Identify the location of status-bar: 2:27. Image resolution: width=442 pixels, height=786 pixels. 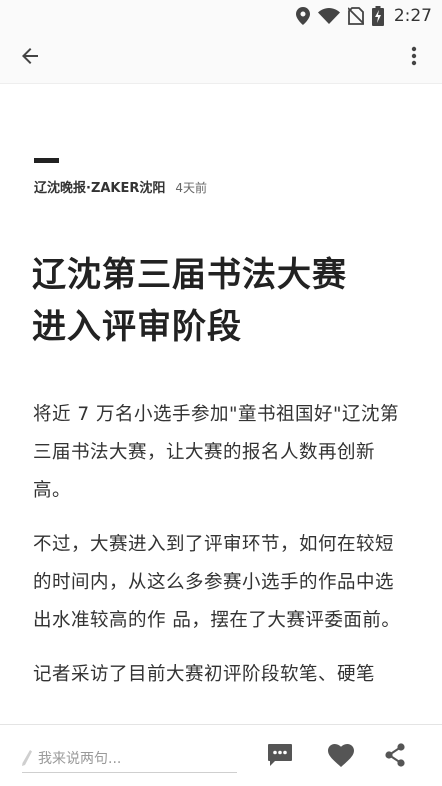
(221, 16).